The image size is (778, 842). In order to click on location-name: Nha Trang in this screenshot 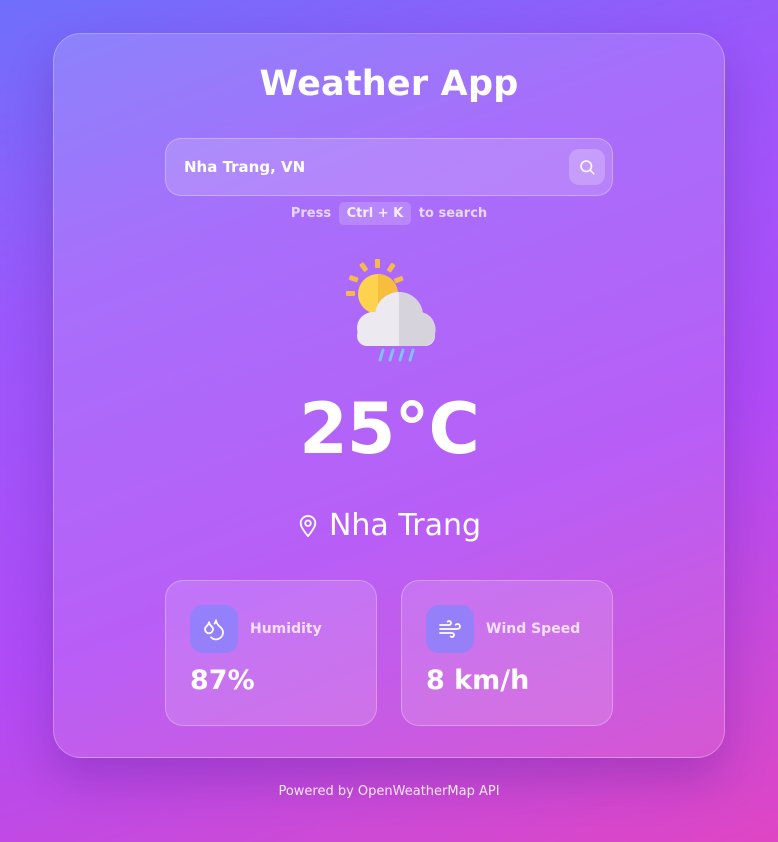, I will do `click(405, 525)`.